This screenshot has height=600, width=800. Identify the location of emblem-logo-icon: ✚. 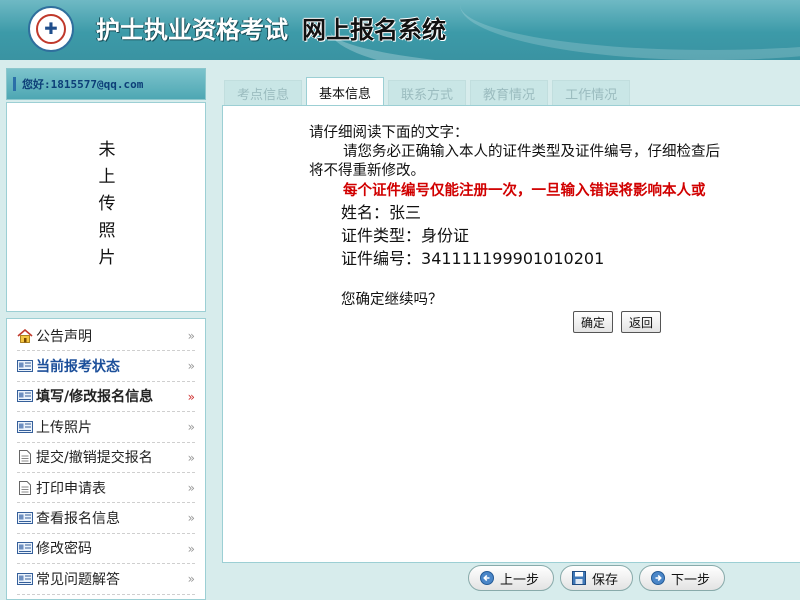
(51, 29).